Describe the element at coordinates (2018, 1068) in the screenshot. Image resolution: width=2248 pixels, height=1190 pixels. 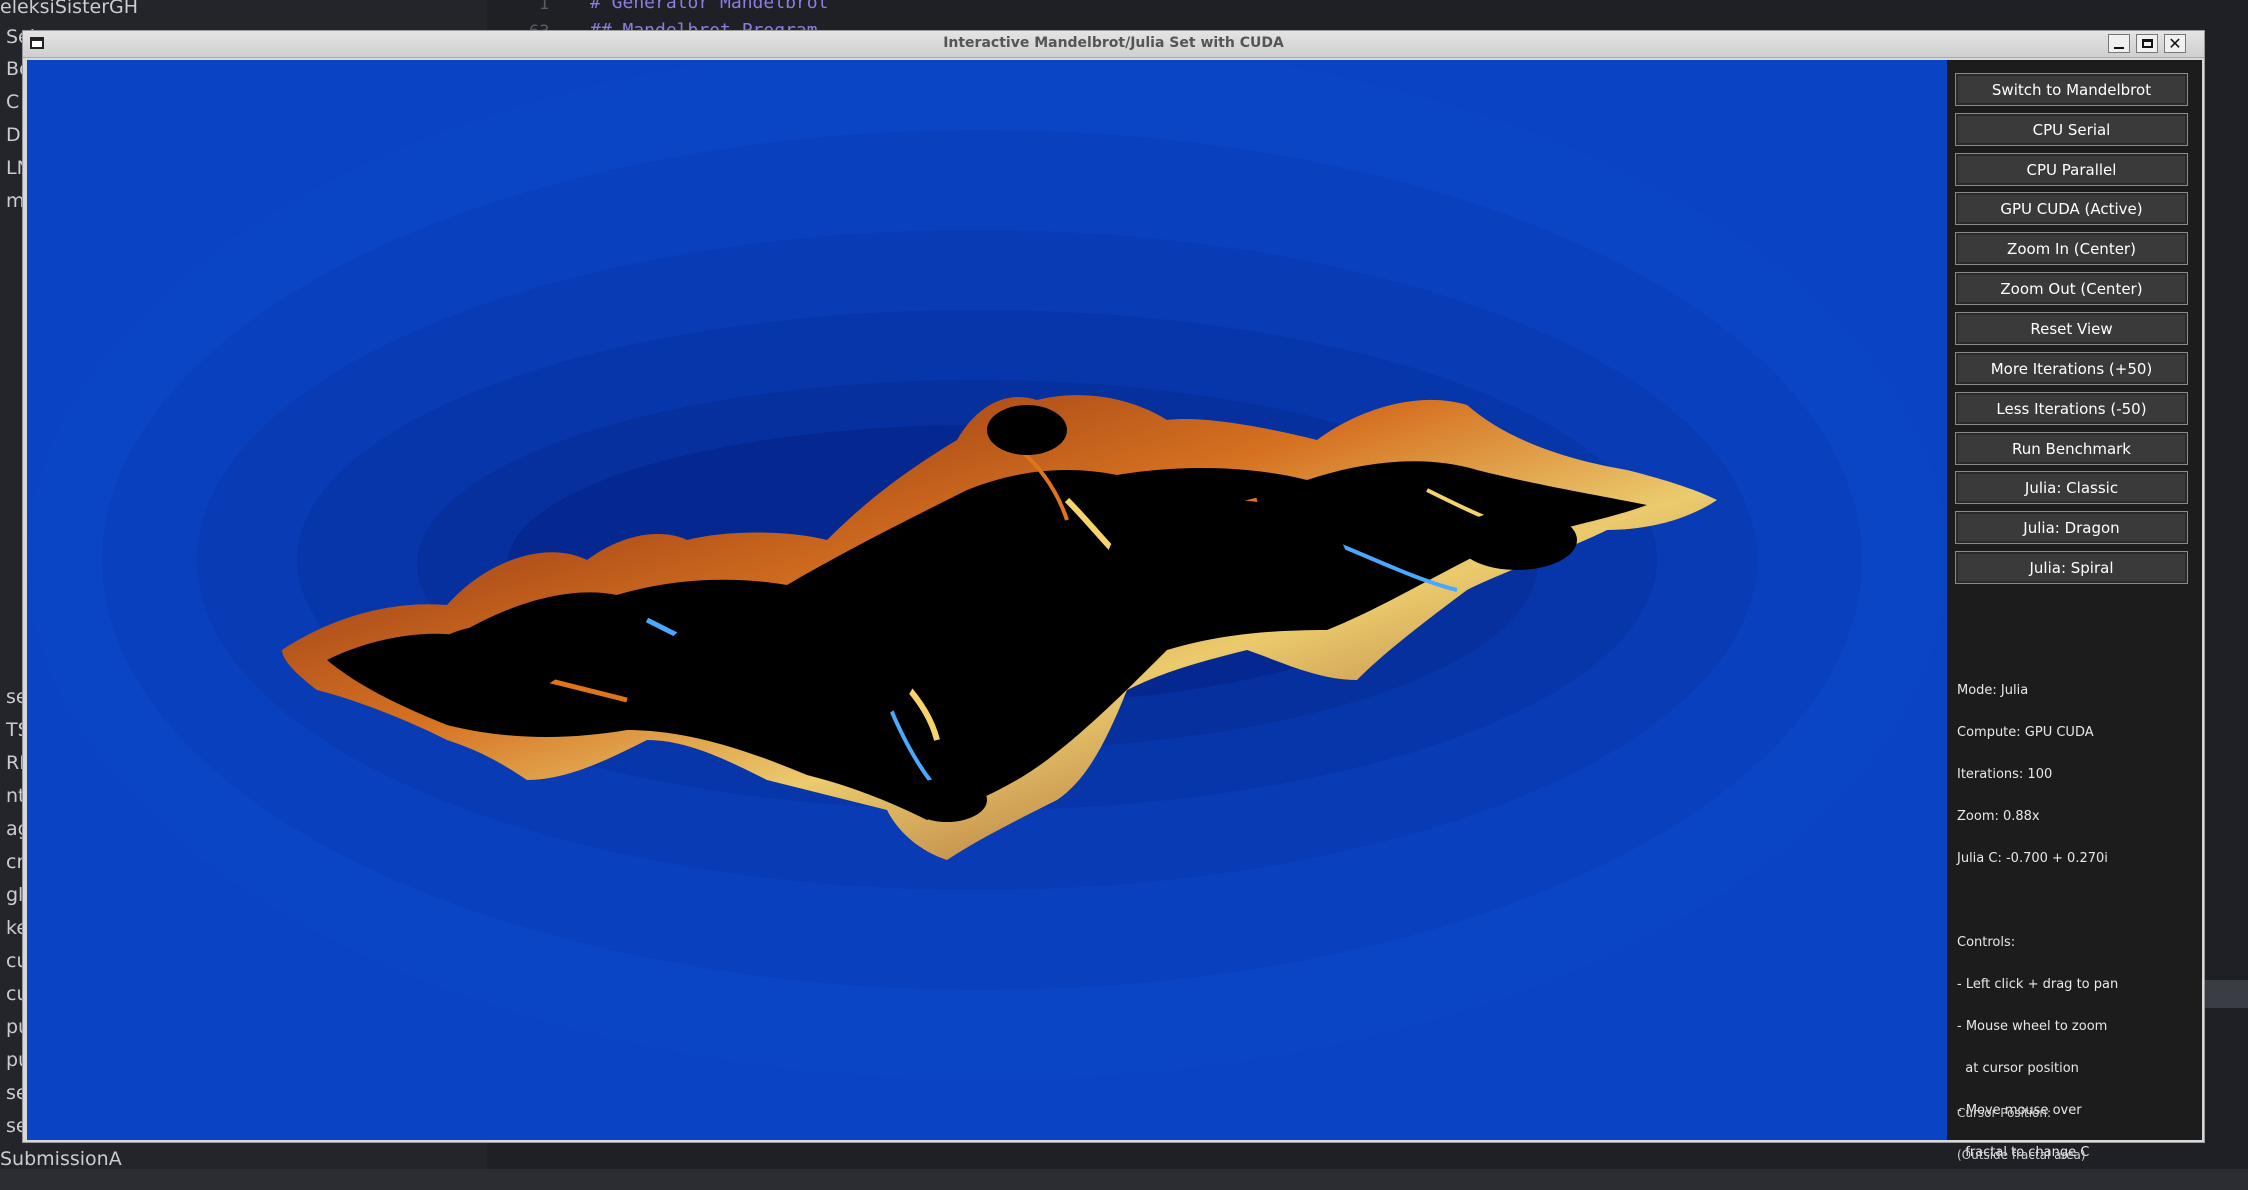
I see `control-hint: at cursor position` at that location.